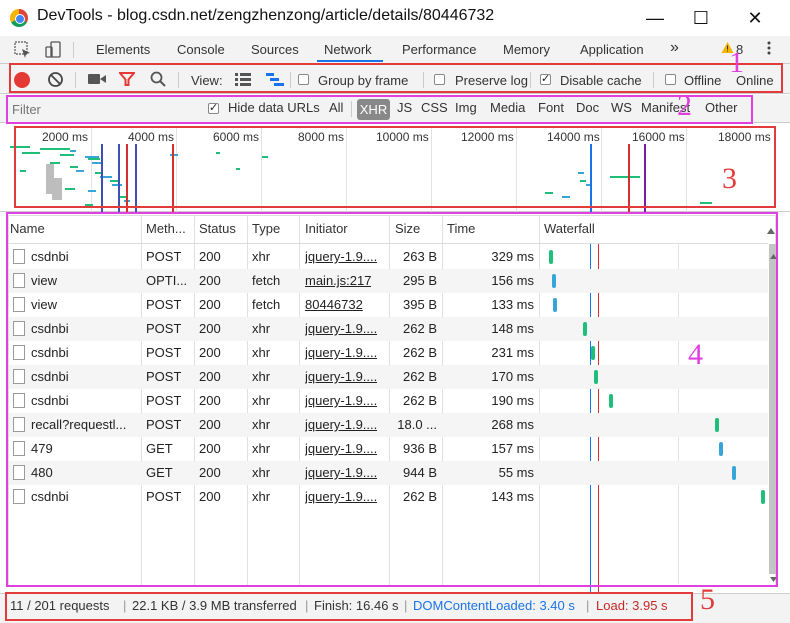  I want to click on cell-time: 157 ms, so click(512, 448).